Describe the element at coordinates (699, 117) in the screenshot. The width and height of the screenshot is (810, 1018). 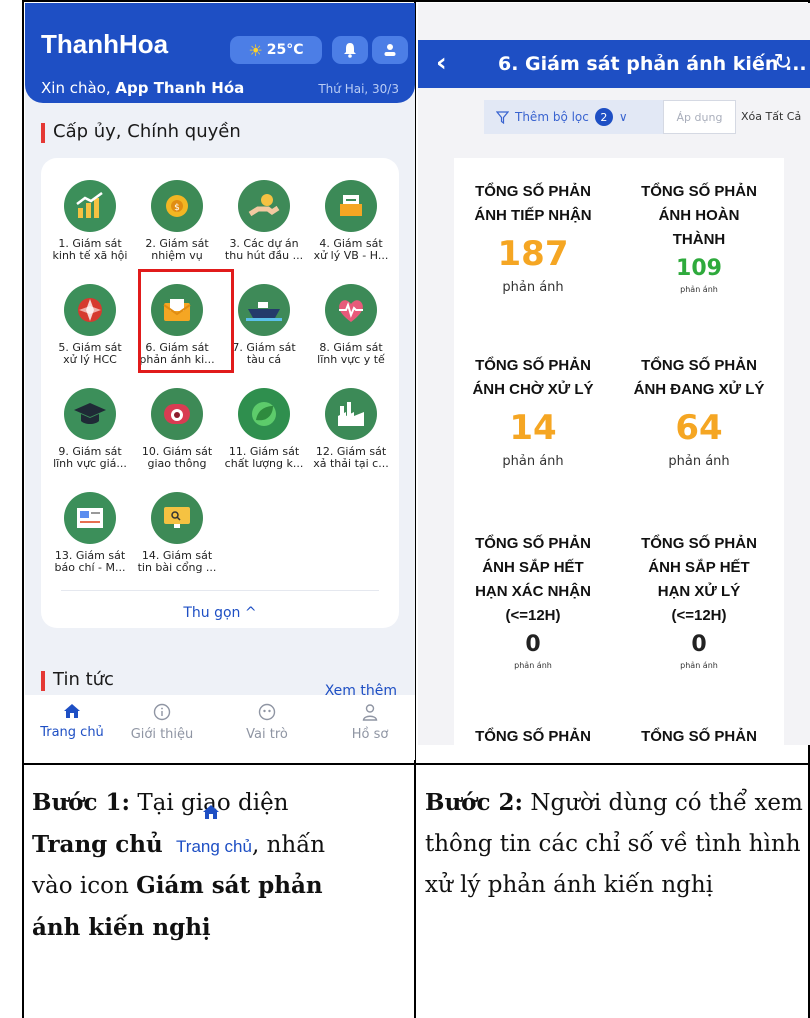
I see `apply-button: Áp dụng` at that location.